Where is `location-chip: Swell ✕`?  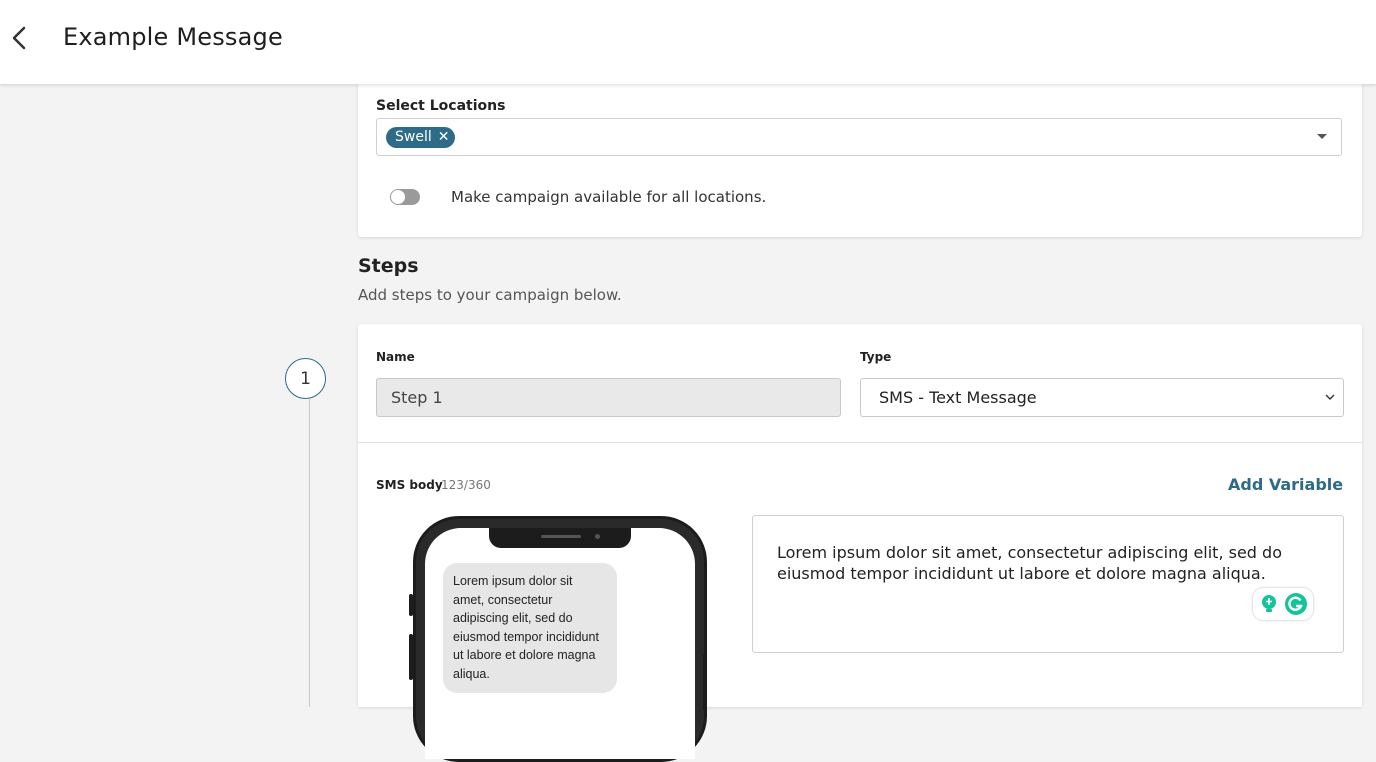 location-chip: Swell ✕ is located at coordinates (421, 137).